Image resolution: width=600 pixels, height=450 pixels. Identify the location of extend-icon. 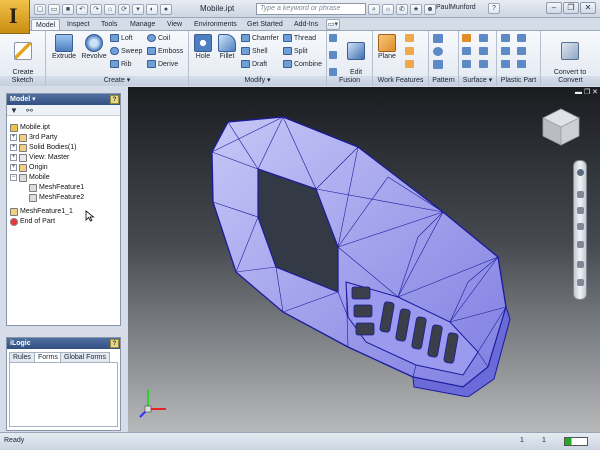
(483, 64).